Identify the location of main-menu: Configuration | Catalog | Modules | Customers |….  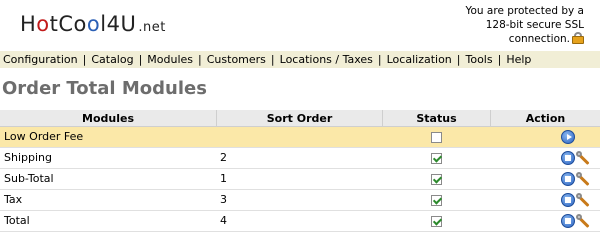
(300, 59).